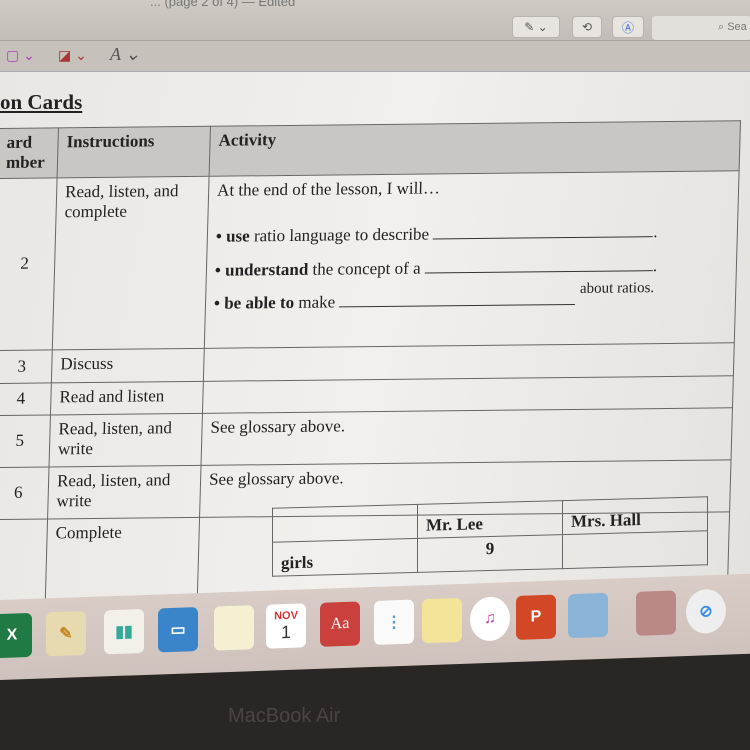  I want to click on sub-header: Mrs. Hall, so click(635, 515).